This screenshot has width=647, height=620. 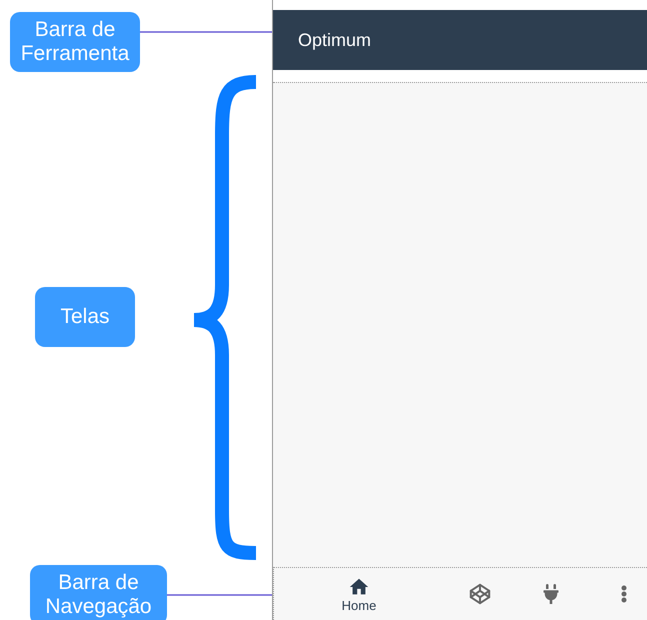 I want to click on annotation-label: Barra de Ferramenta, so click(x=75, y=42).